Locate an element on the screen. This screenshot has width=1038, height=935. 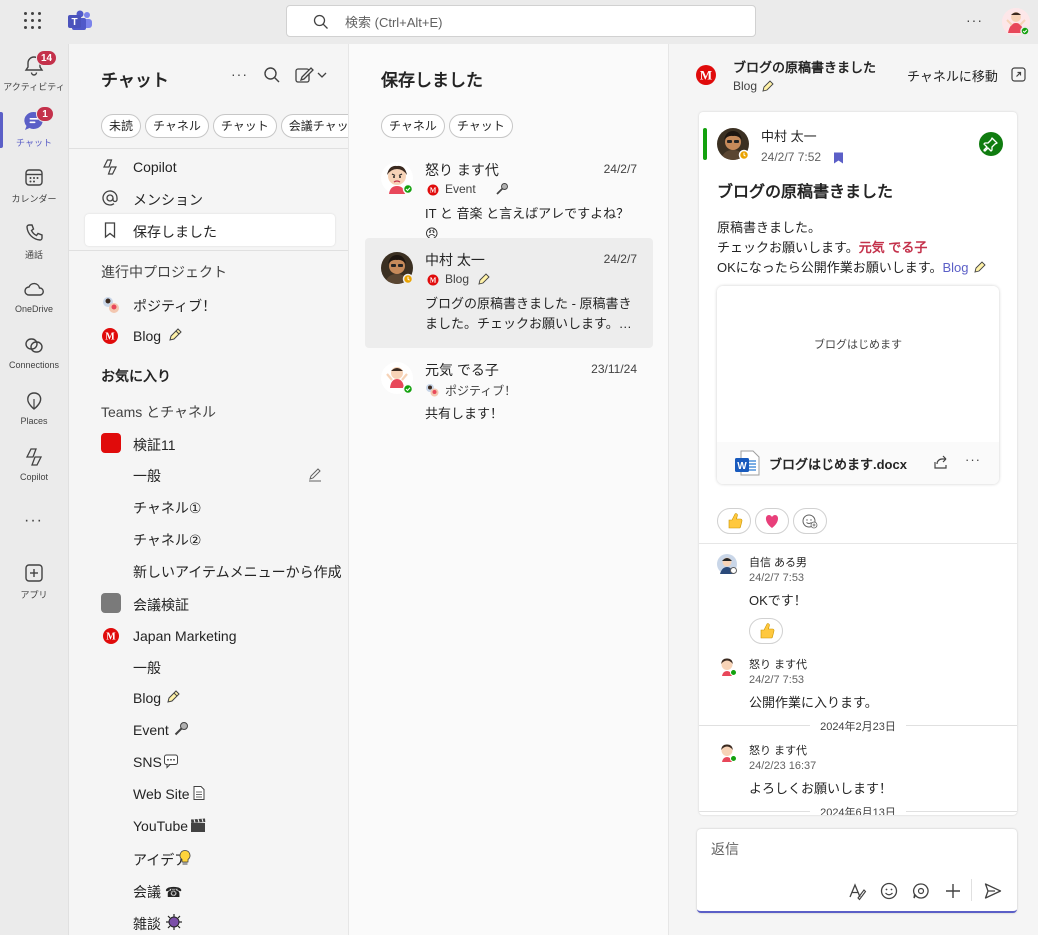
add-reaction-button is located at coordinates (810, 521).